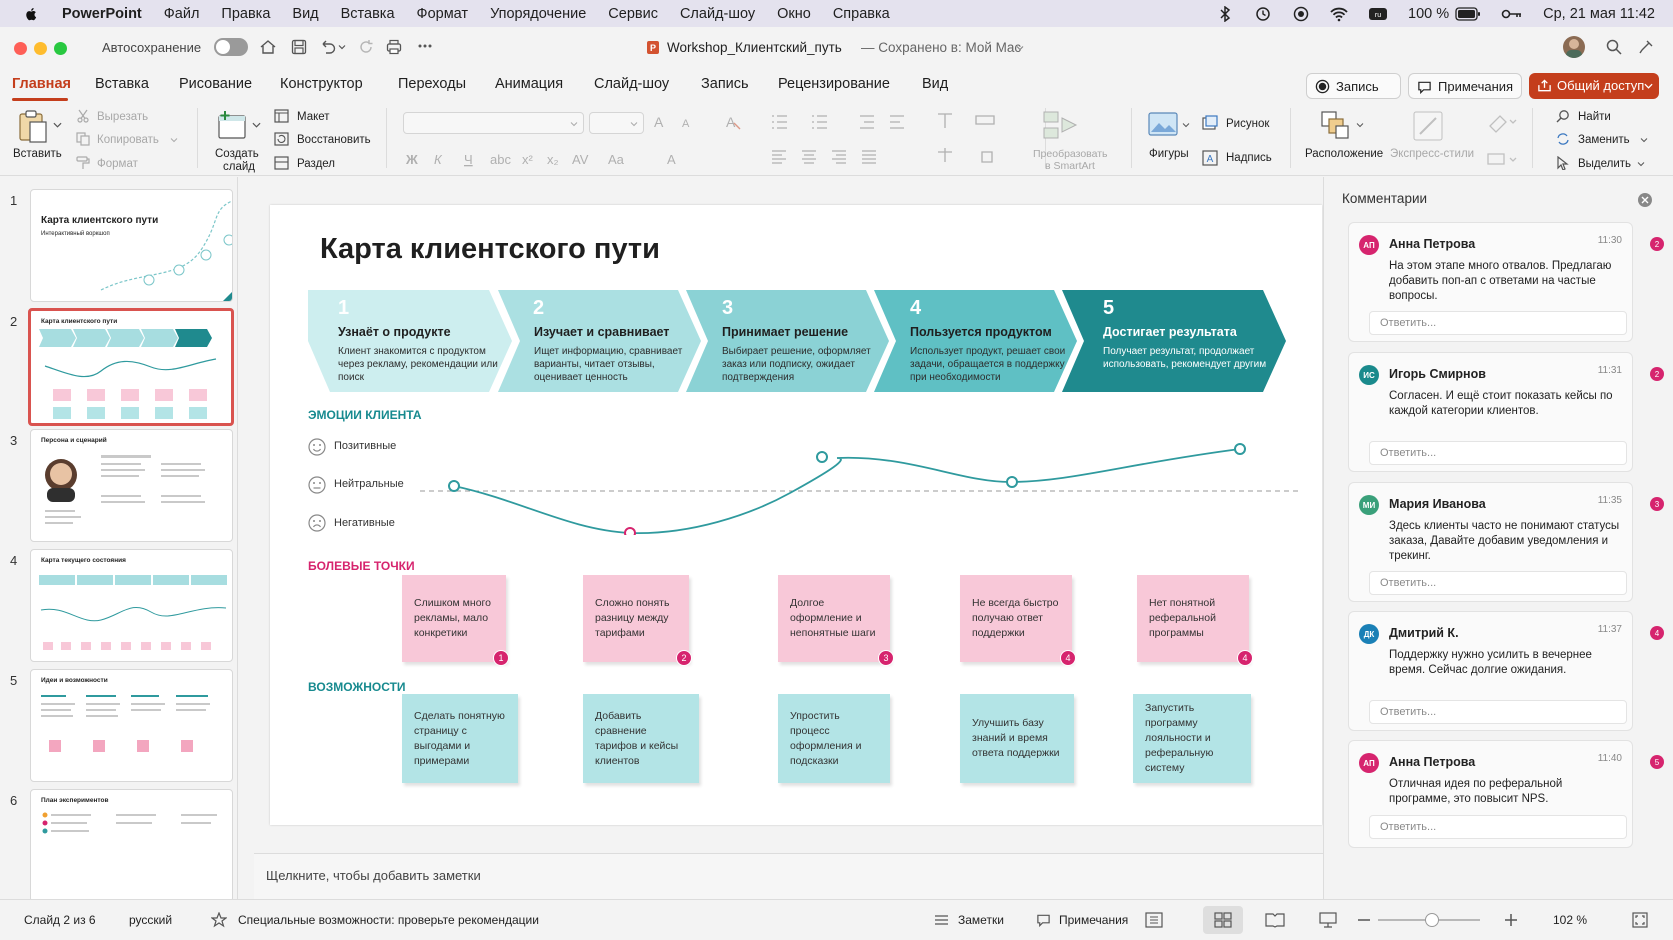  I want to click on tab-slideshow: Слайд-шоу, so click(631, 84).